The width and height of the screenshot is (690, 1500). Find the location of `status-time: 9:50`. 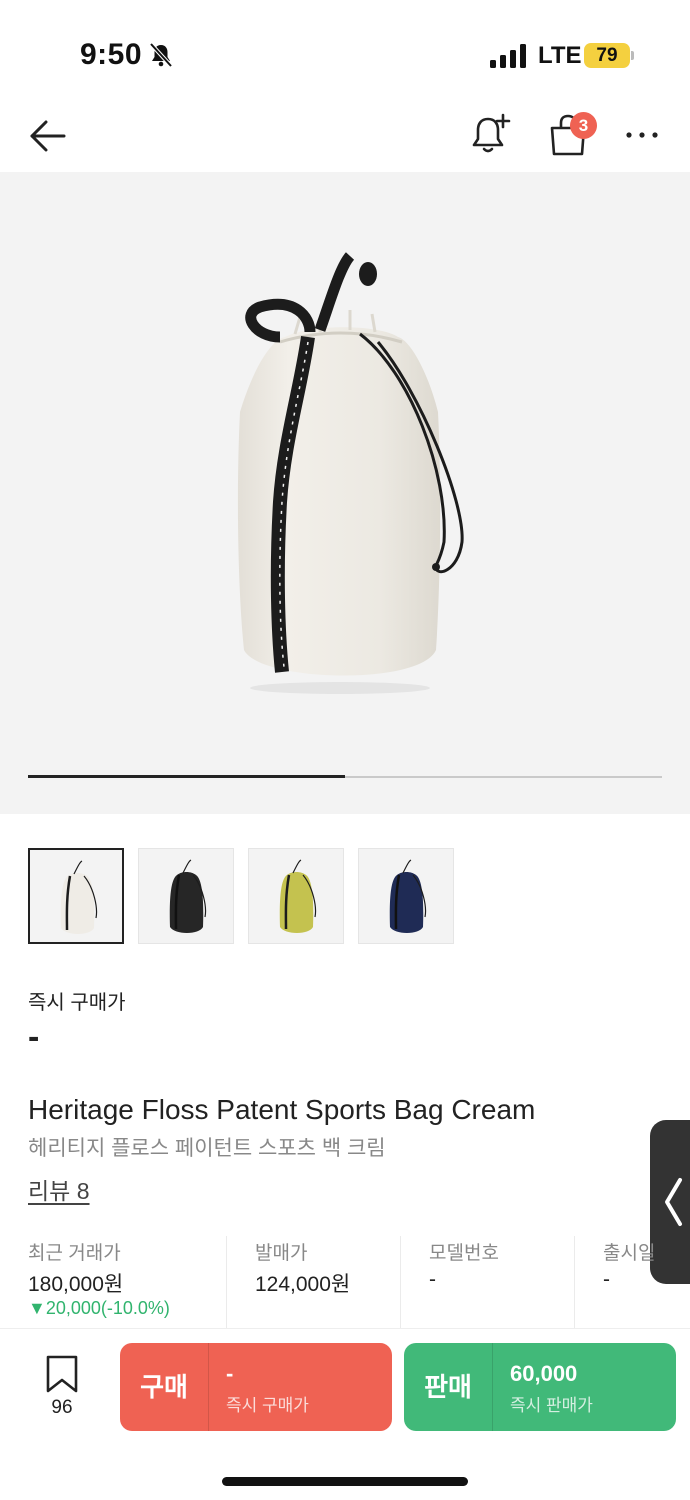

status-time: 9:50 is located at coordinates (111, 54).